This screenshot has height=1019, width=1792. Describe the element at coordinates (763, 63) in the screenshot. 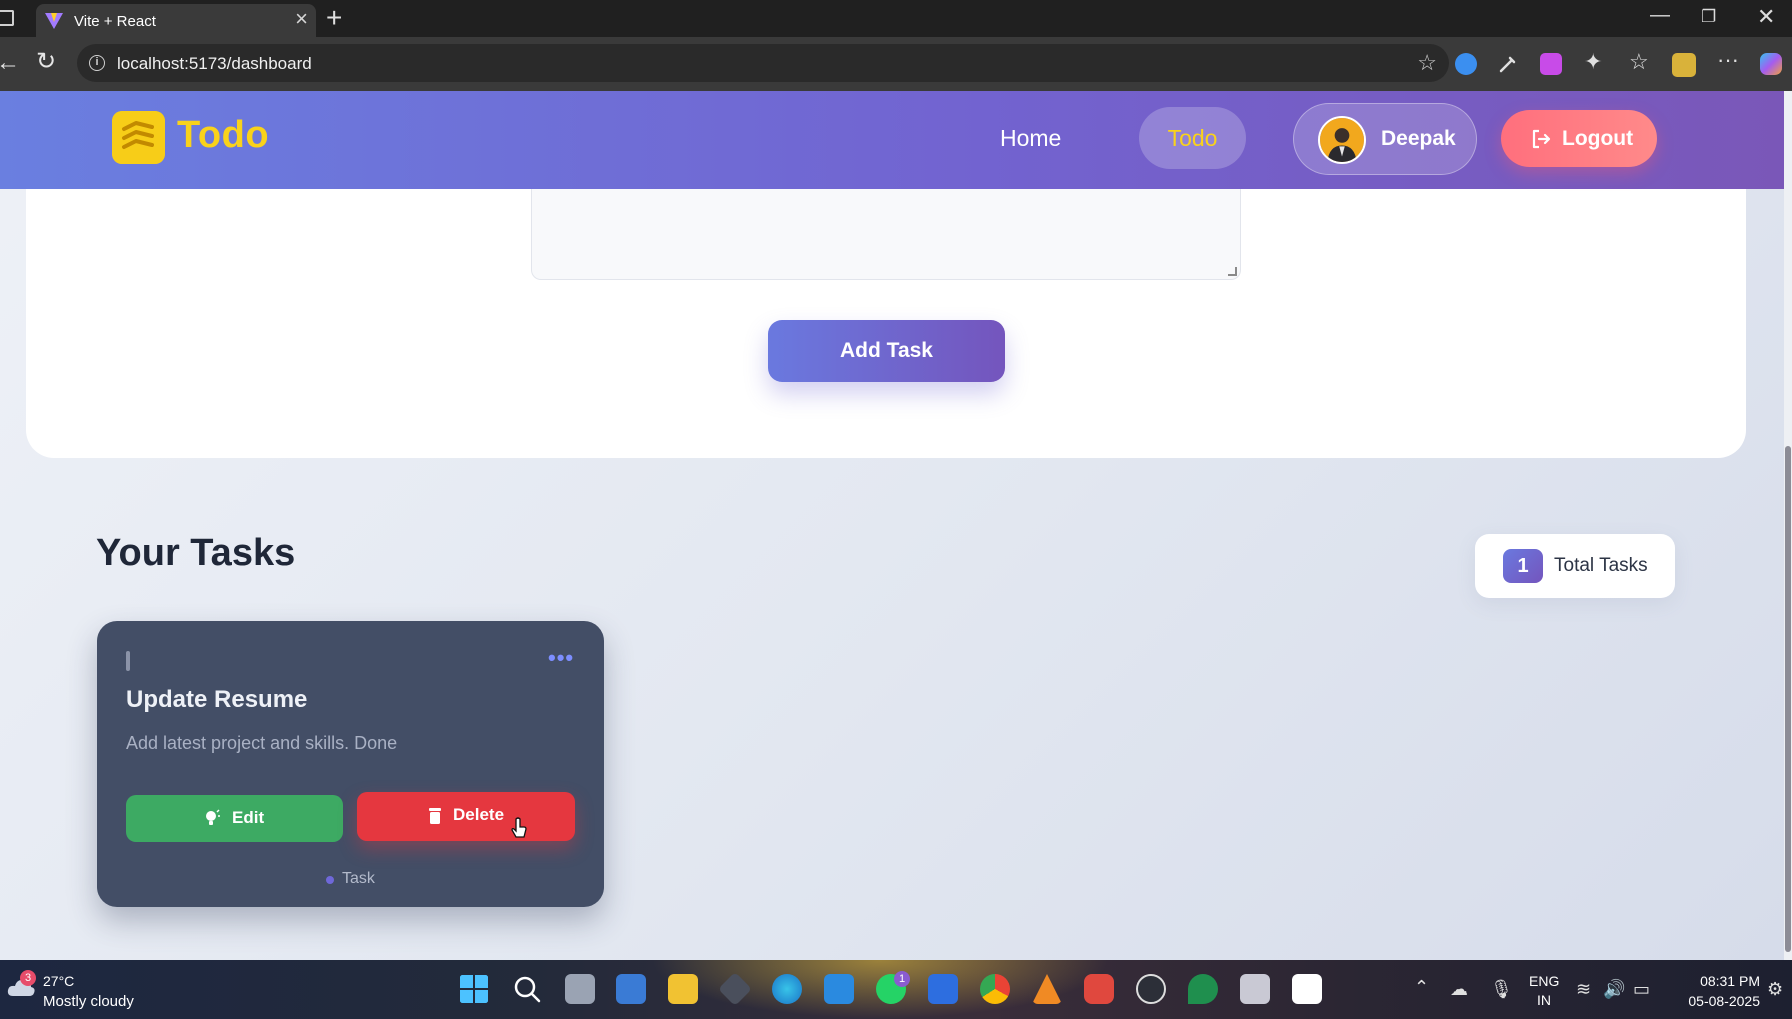

I see `url-box: i localhost:5173/dashboard ☆` at that location.